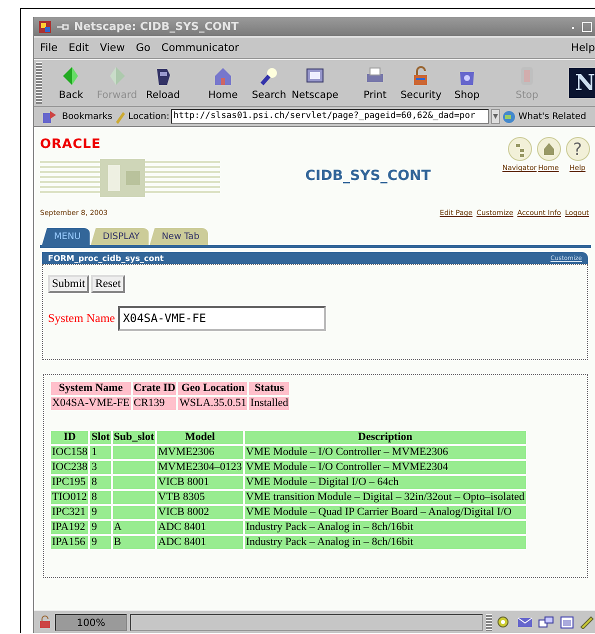  I want to click on page-title: CIDB_SYS_CONT, so click(368, 176).